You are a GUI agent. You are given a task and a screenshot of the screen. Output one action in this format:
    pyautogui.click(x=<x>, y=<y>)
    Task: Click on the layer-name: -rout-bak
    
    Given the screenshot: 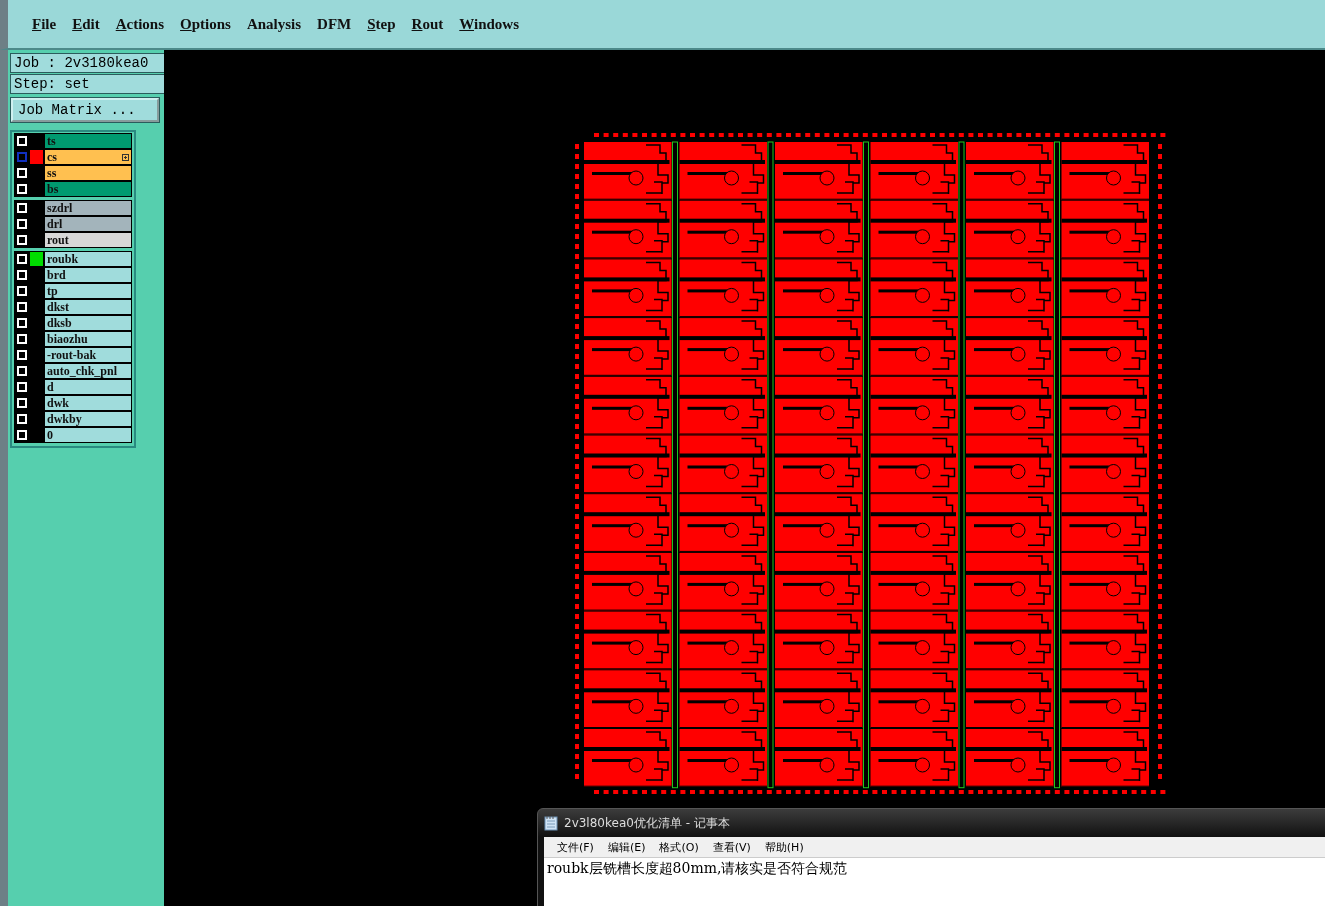 What is the action you would take?
    pyautogui.click(x=88, y=355)
    